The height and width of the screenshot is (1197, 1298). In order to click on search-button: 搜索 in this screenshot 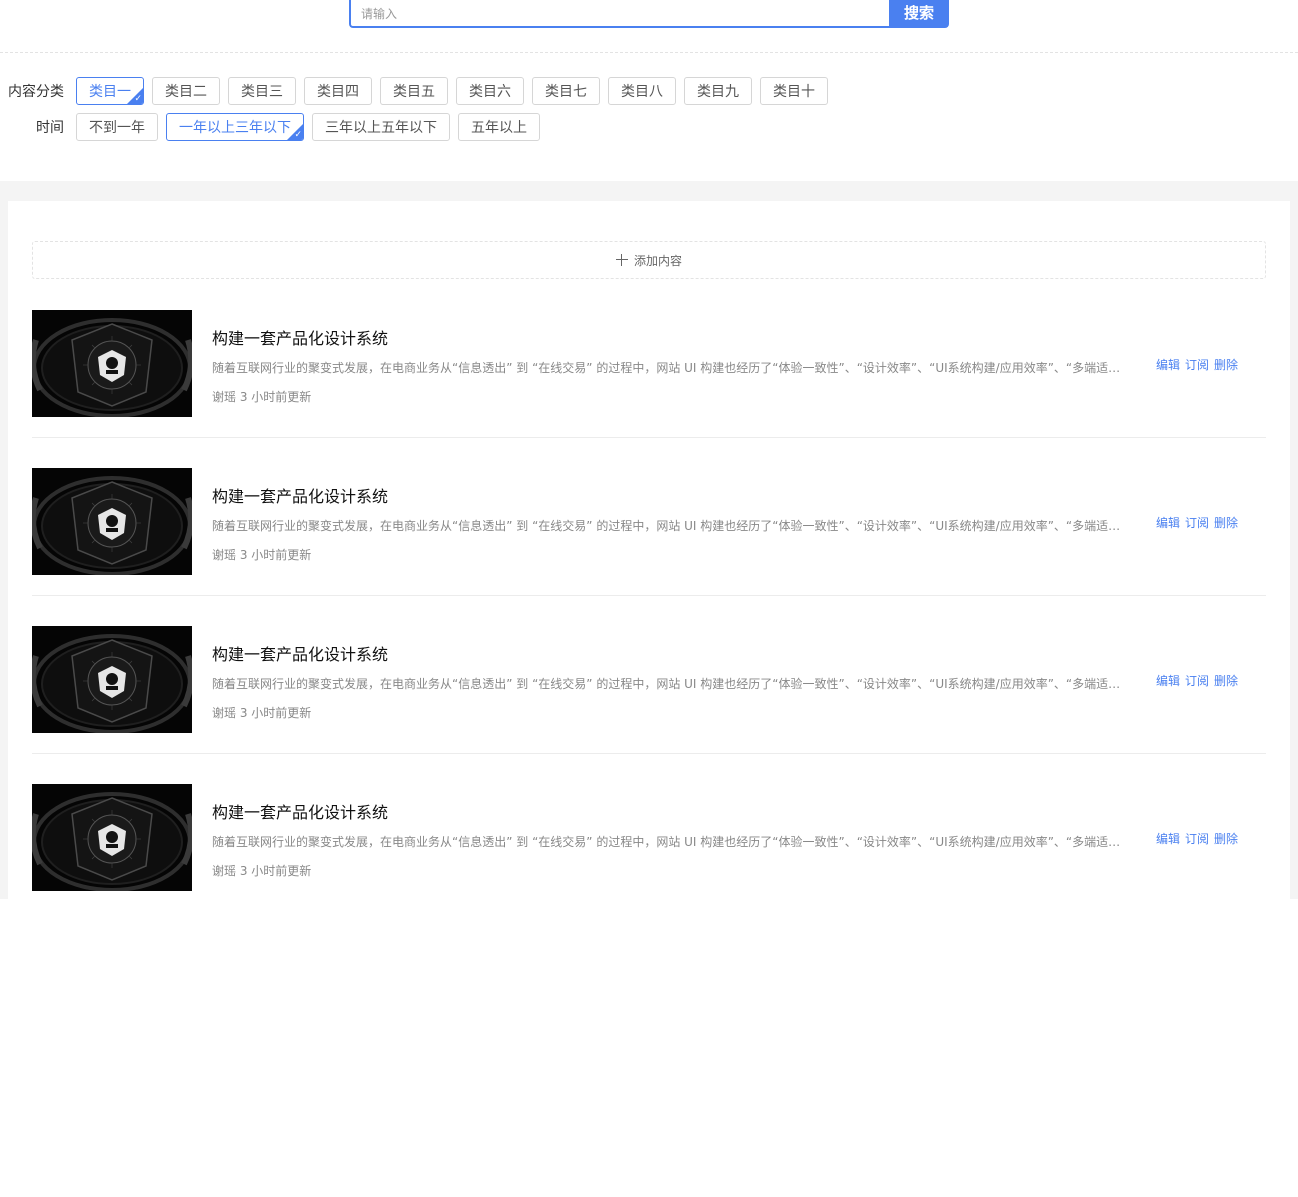, I will do `click(919, 14)`.